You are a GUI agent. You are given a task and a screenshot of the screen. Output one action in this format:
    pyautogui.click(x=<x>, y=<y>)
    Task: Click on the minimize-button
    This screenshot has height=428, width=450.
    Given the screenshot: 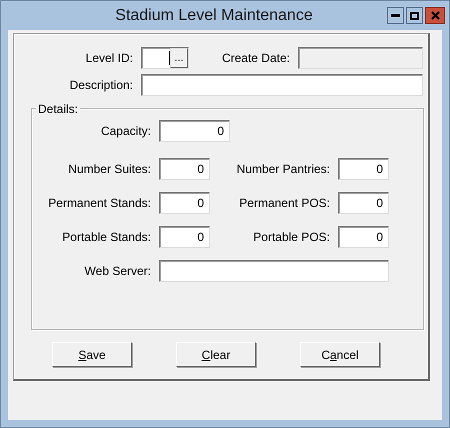 What is the action you would take?
    pyautogui.click(x=395, y=15)
    